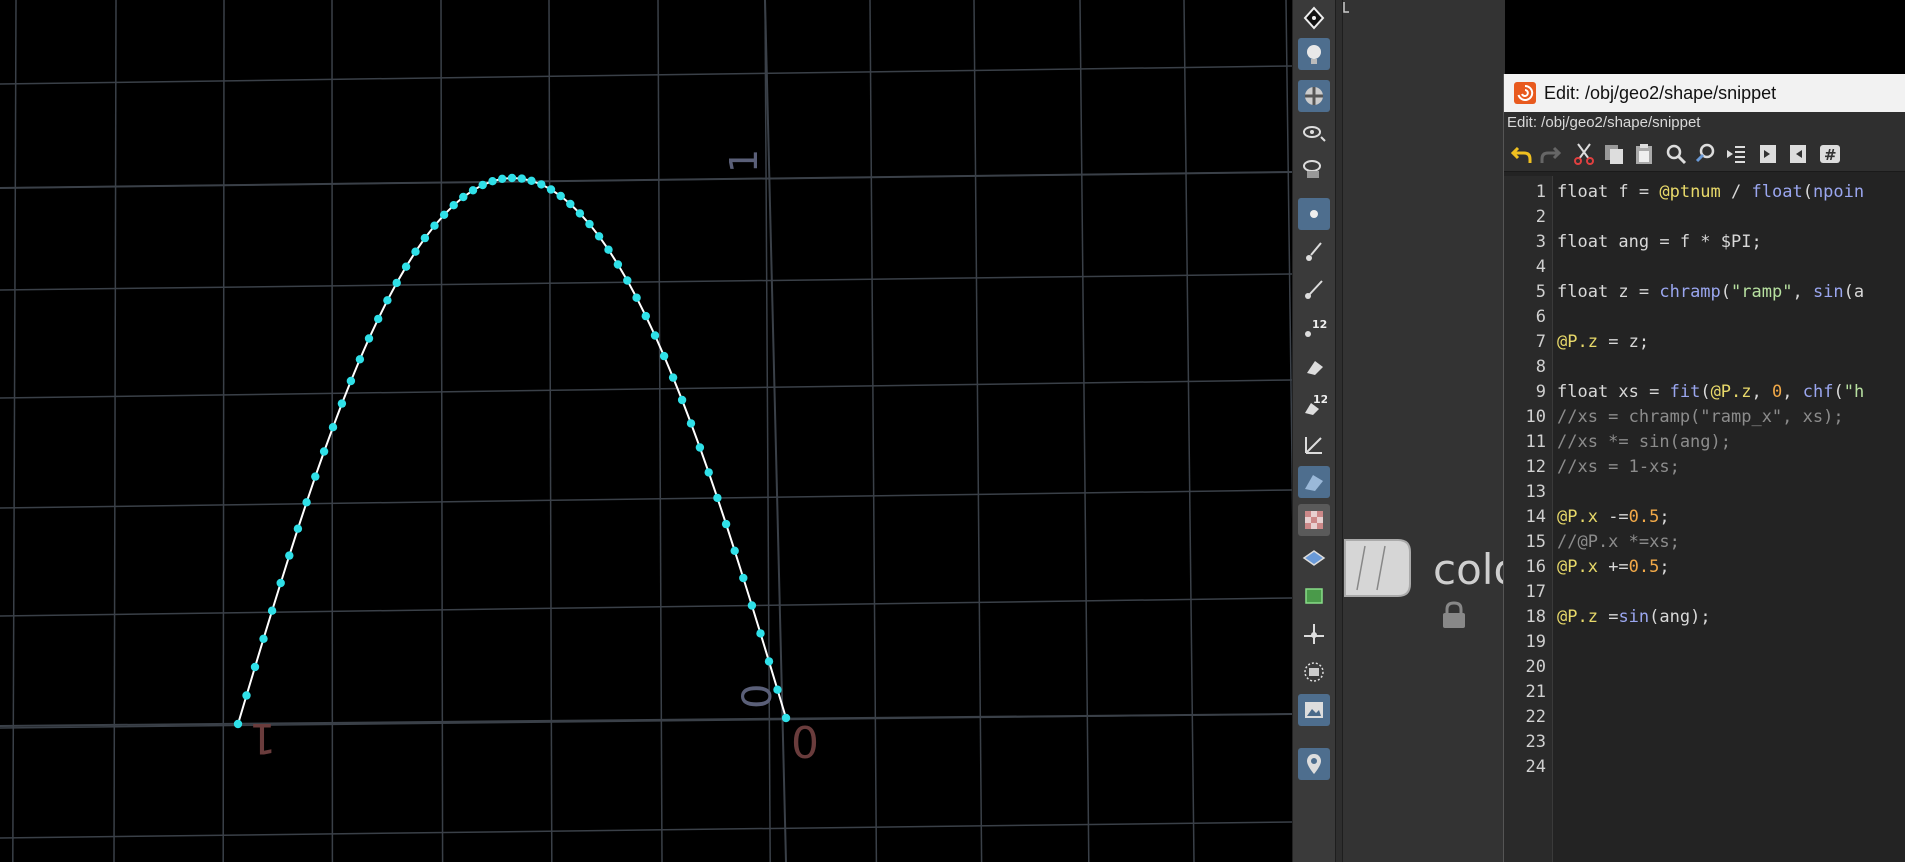 Image resolution: width=1905 pixels, height=862 pixels. I want to click on paste-button, so click(1644, 154).